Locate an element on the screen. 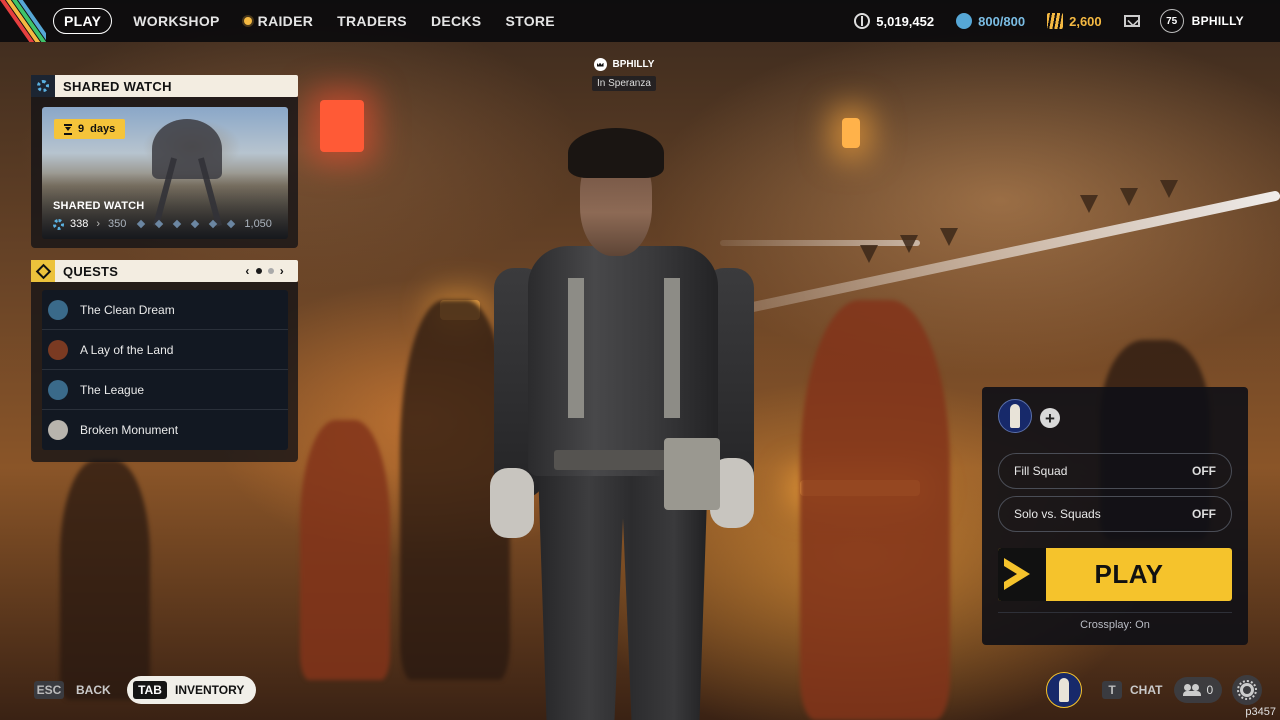 This screenshot has height=720, width=1280. raider-tokens-value: 2,600 is located at coordinates (1085, 21).